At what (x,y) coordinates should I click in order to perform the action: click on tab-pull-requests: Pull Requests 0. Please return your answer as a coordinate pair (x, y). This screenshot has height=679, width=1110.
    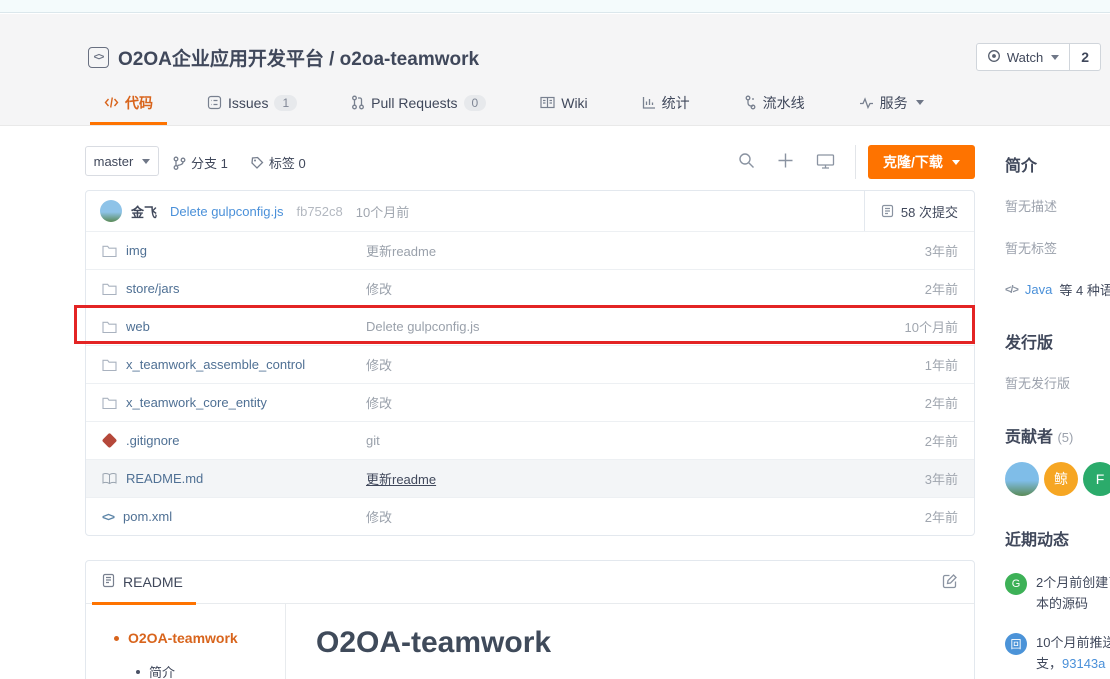
    Looking at the image, I should click on (418, 104).